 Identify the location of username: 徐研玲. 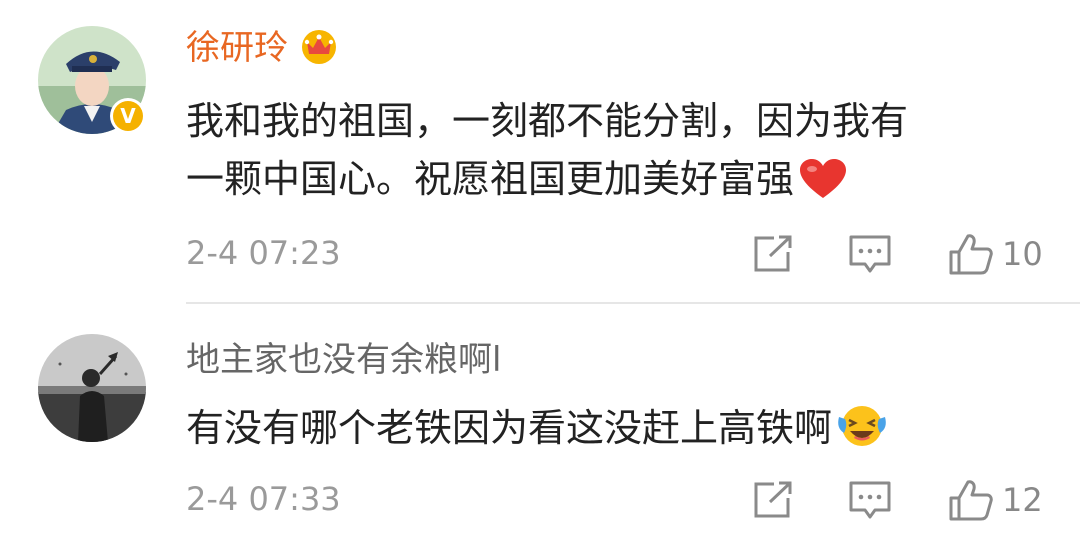
(263, 50).